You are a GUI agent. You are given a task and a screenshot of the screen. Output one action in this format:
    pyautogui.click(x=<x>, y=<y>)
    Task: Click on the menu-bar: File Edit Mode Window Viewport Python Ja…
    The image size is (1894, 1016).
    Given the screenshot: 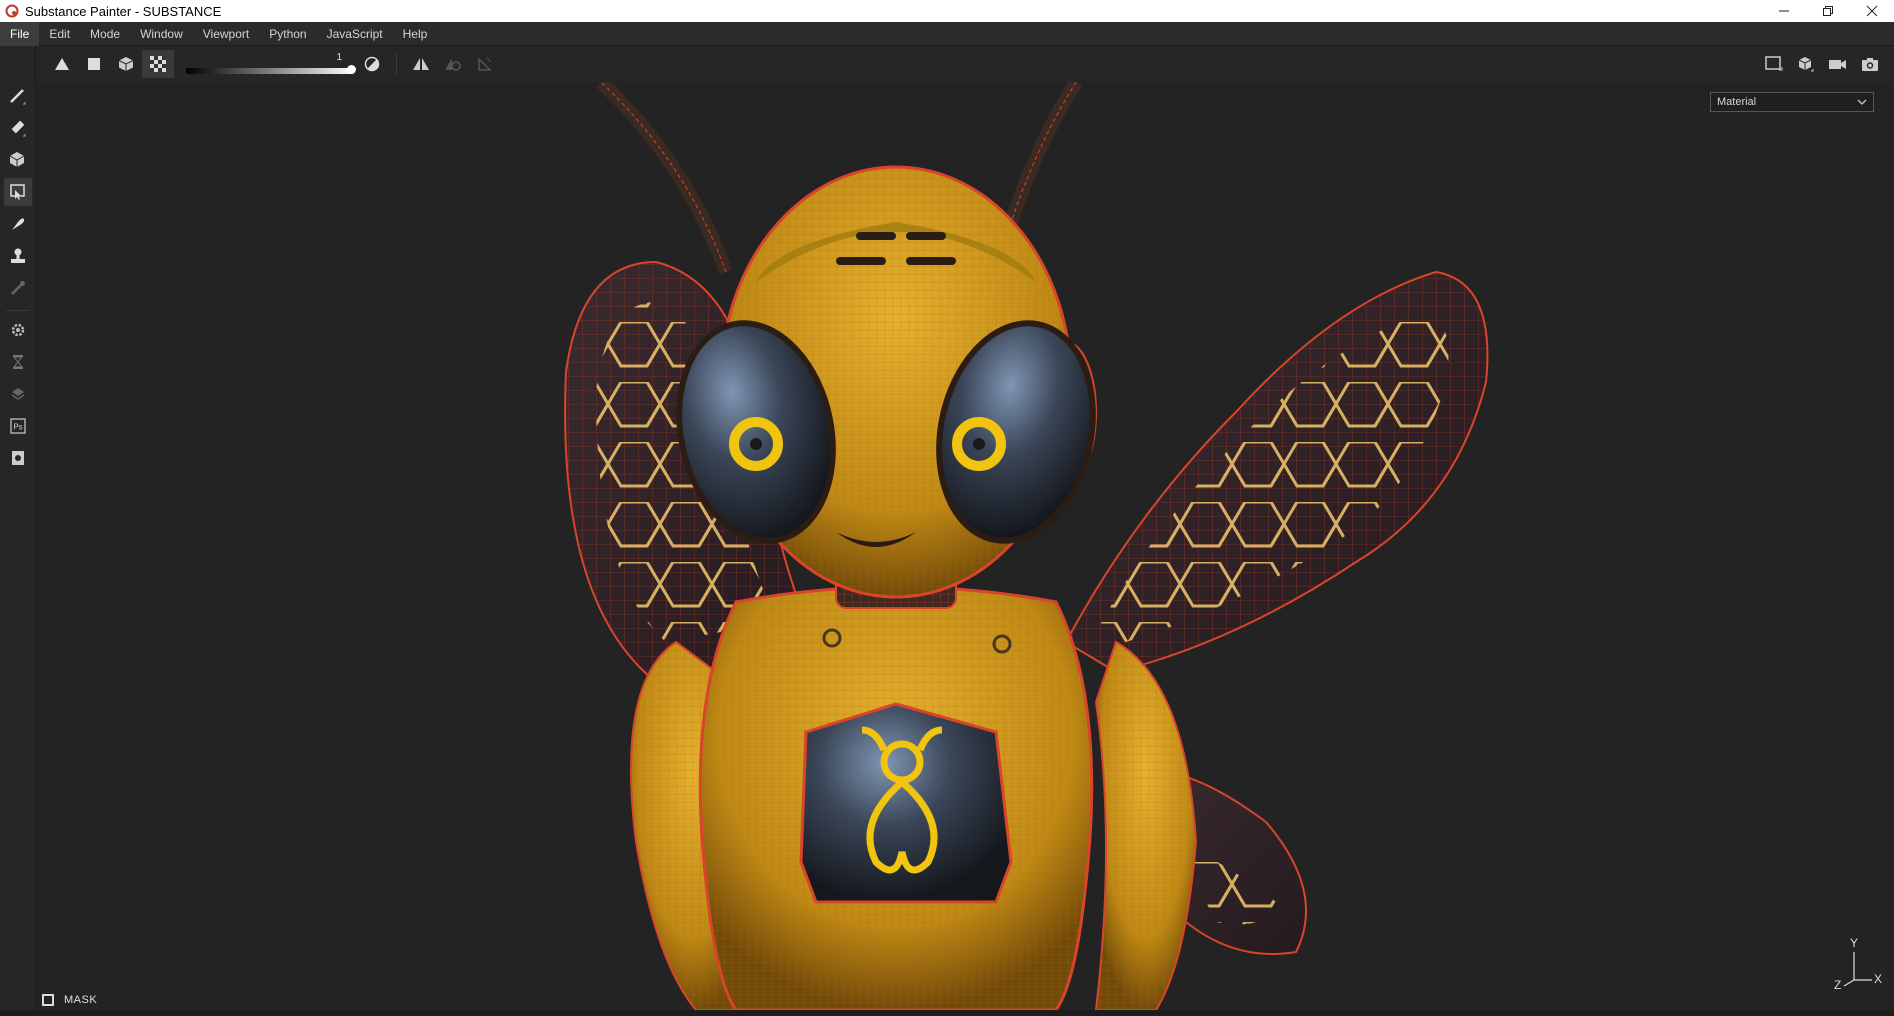 What is the action you would take?
    pyautogui.click(x=947, y=33)
    